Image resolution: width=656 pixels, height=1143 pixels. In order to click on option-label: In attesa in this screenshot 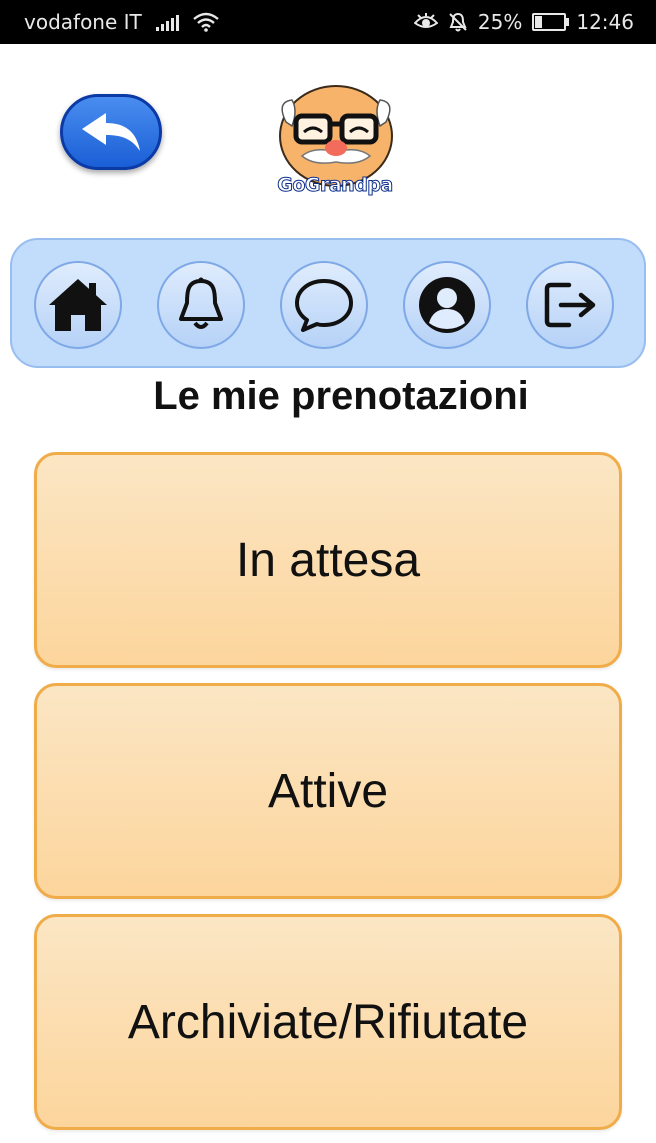, I will do `click(328, 560)`.